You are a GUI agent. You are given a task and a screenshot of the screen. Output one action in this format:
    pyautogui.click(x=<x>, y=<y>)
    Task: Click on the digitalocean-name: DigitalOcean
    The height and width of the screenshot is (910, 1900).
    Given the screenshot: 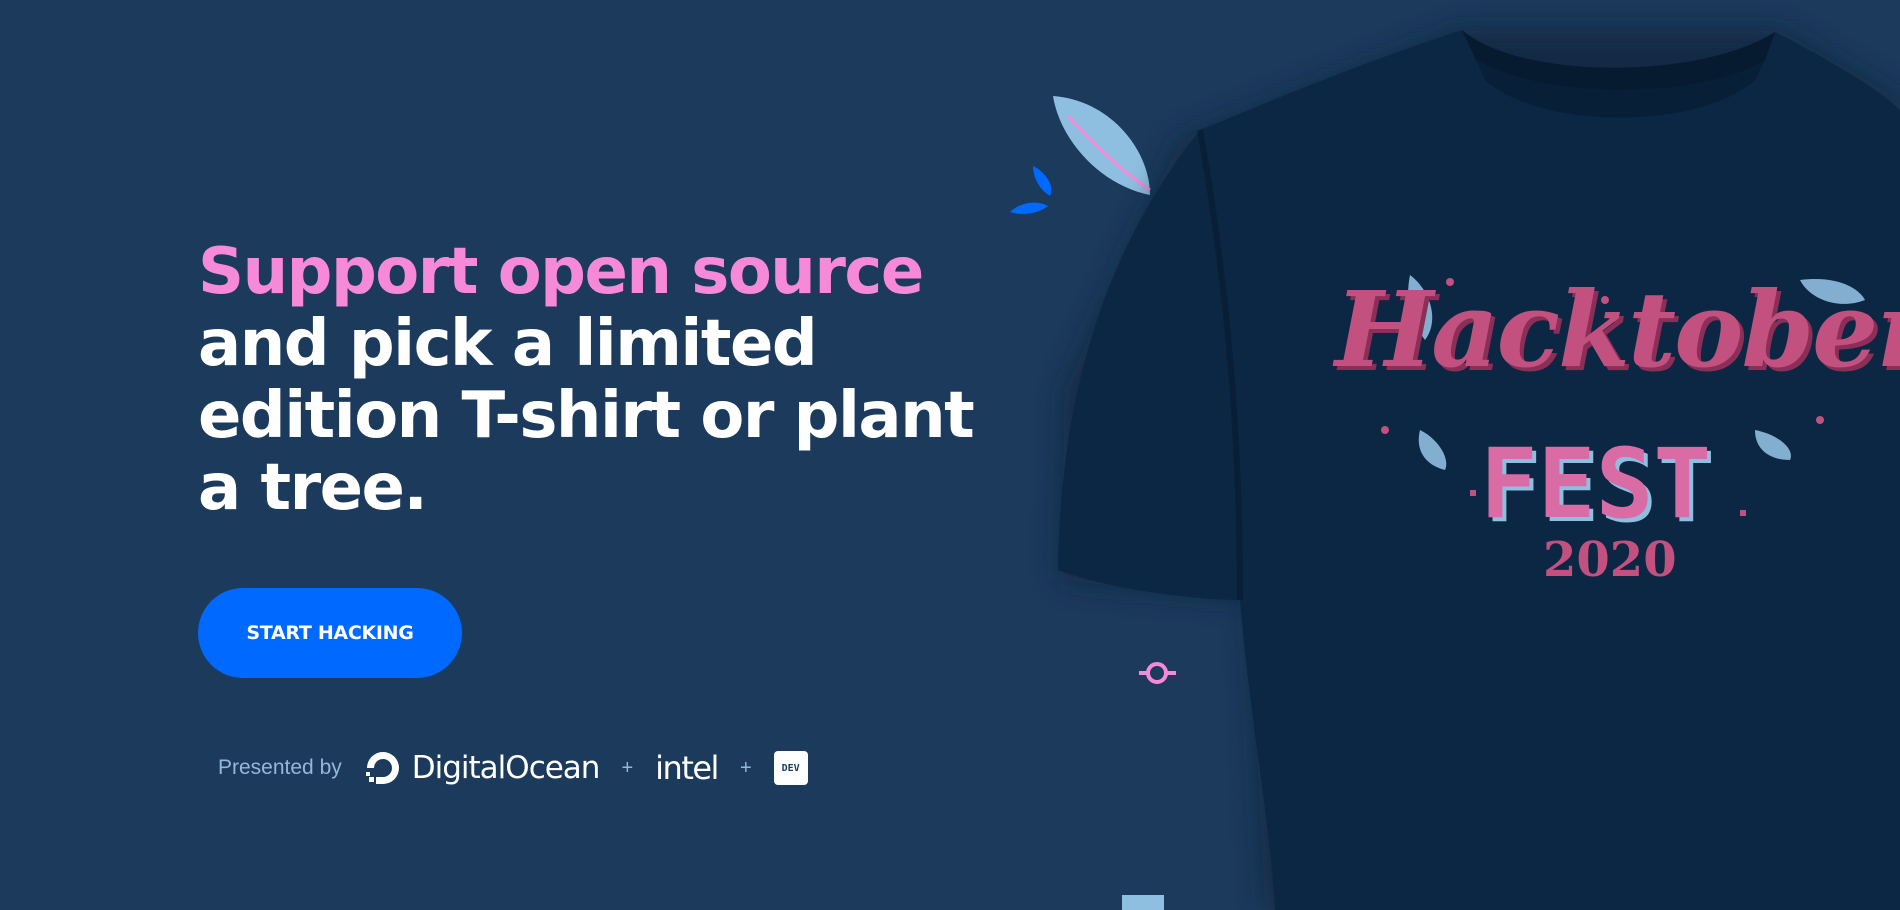 What is the action you would take?
    pyautogui.click(x=506, y=768)
    